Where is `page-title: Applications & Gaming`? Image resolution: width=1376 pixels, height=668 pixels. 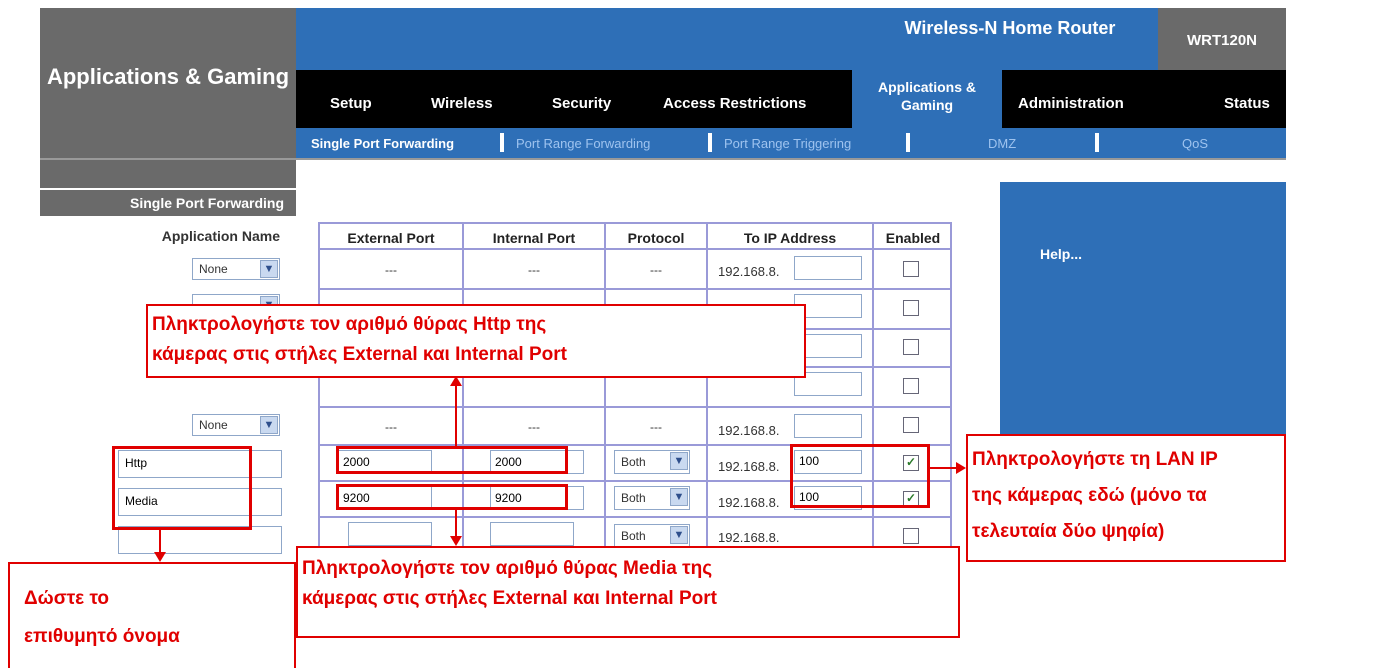
page-title: Applications & Gaming is located at coordinates (168, 98).